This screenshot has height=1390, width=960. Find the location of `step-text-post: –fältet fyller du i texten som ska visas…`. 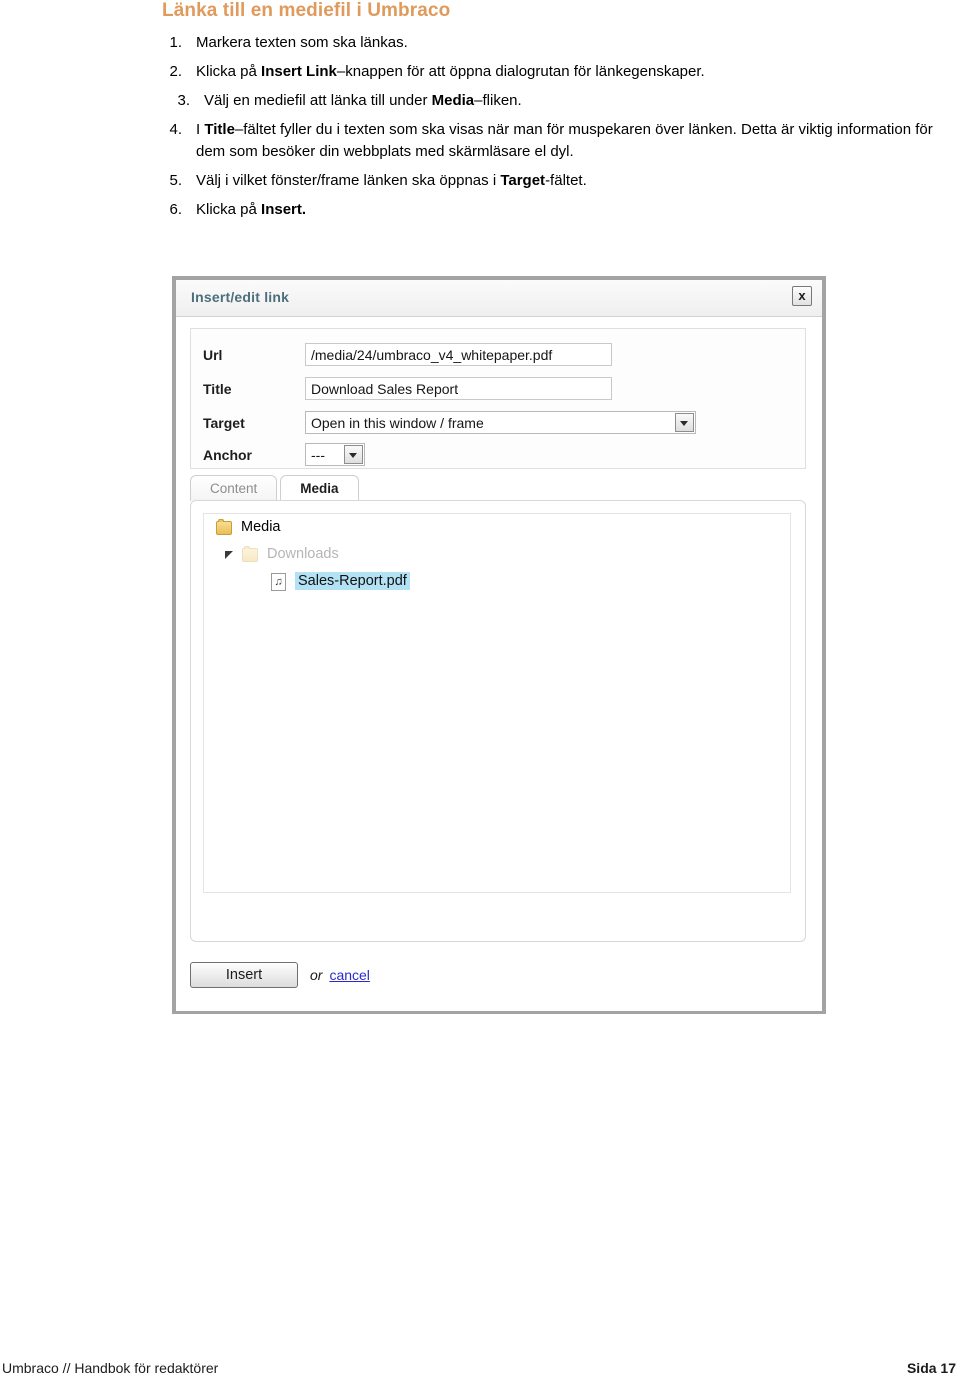

step-text-post: –fältet fyller du i texten som ska visas… is located at coordinates (564, 140).